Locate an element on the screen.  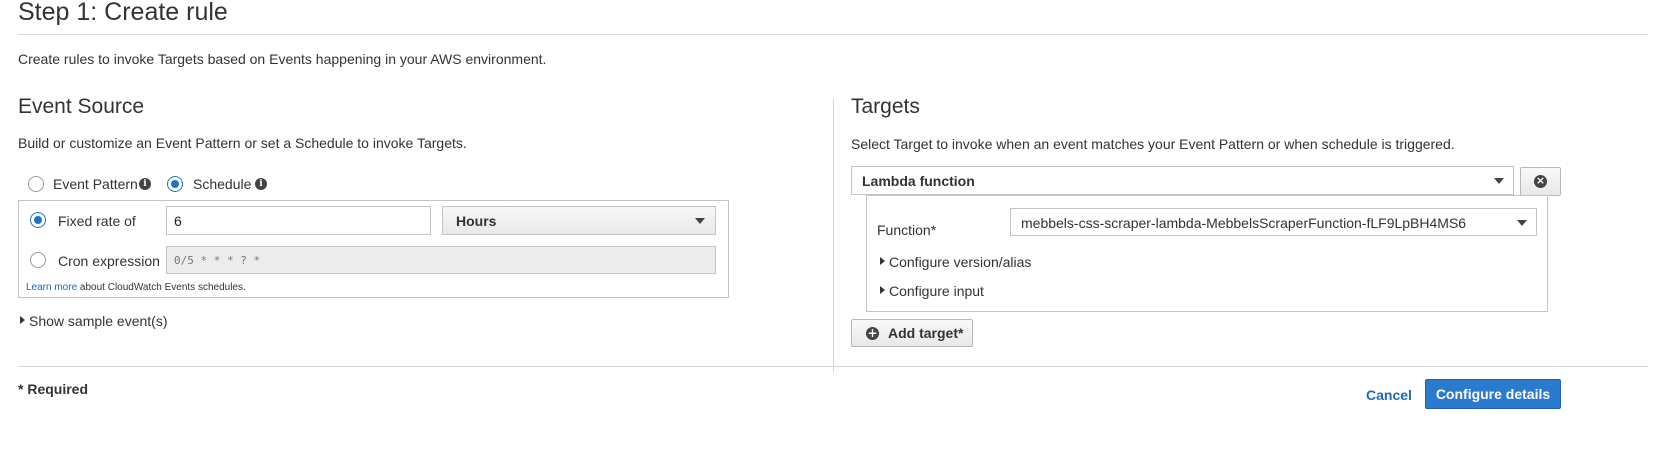
configure-input: Configure input is located at coordinates (936, 291).